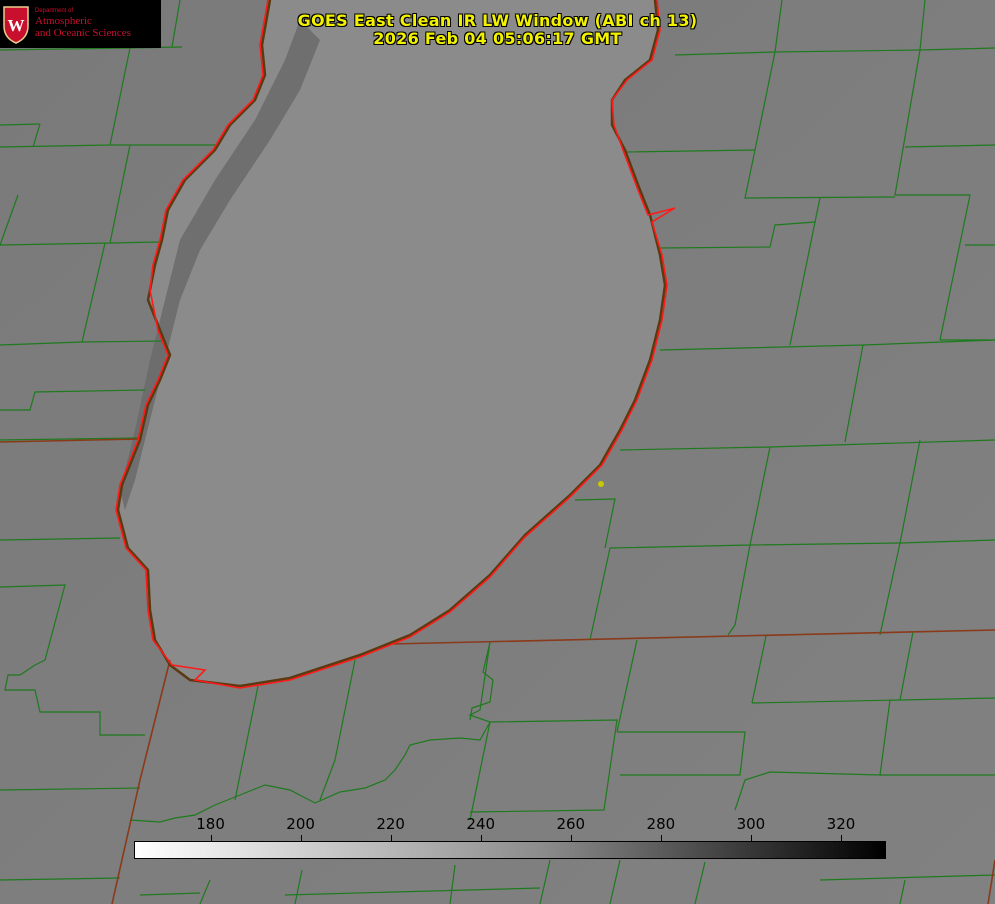 This screenshot has height=904, width=995. What do you see at coordinates (510, 850) in the screenshot?
I see `temperature-colorbar` at bounding box center [510, 850].